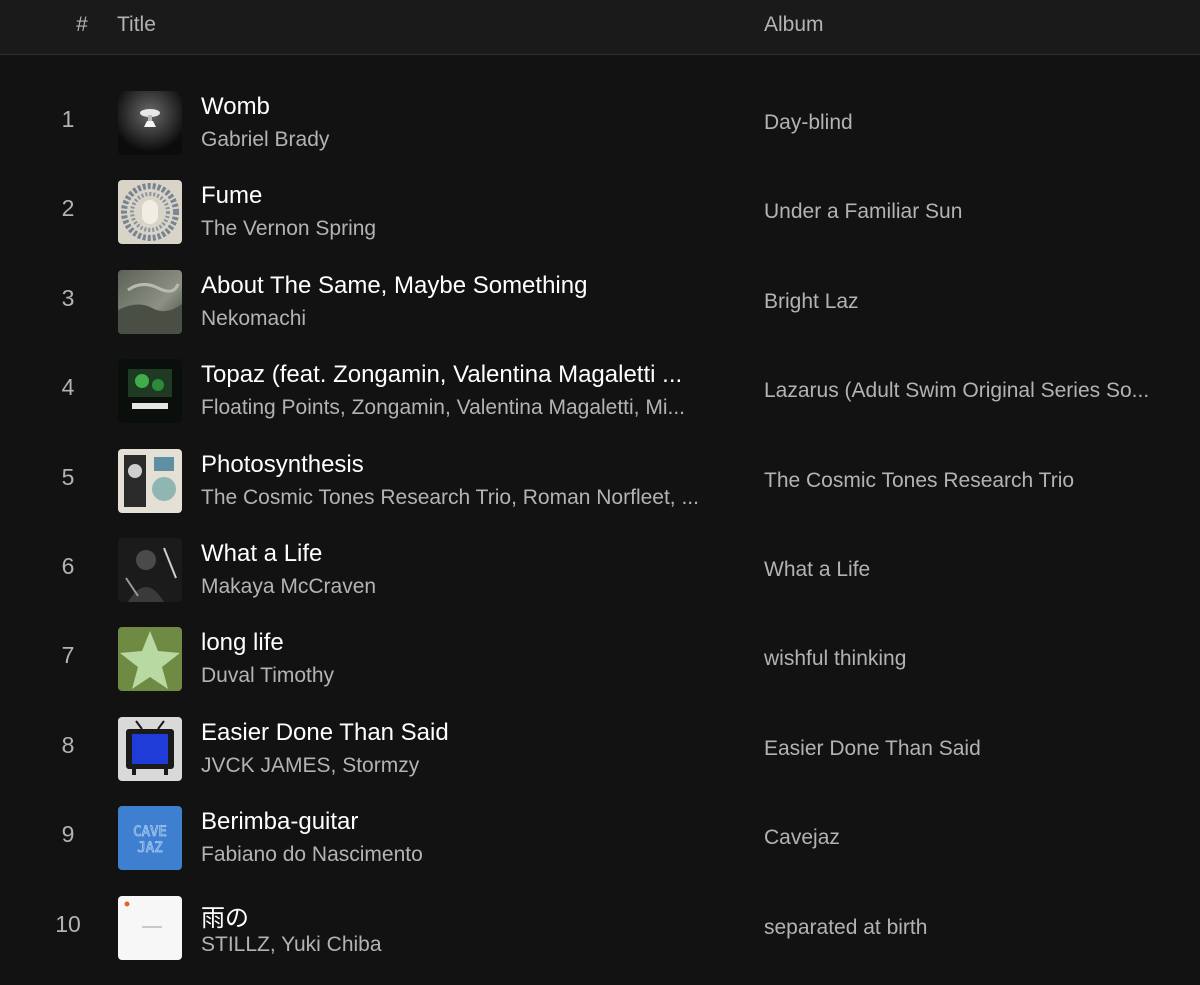  What do you see at coordinates (463, 554) in the screenshot?
I see `track-title: What a Life` at bounding box center [463, 554].